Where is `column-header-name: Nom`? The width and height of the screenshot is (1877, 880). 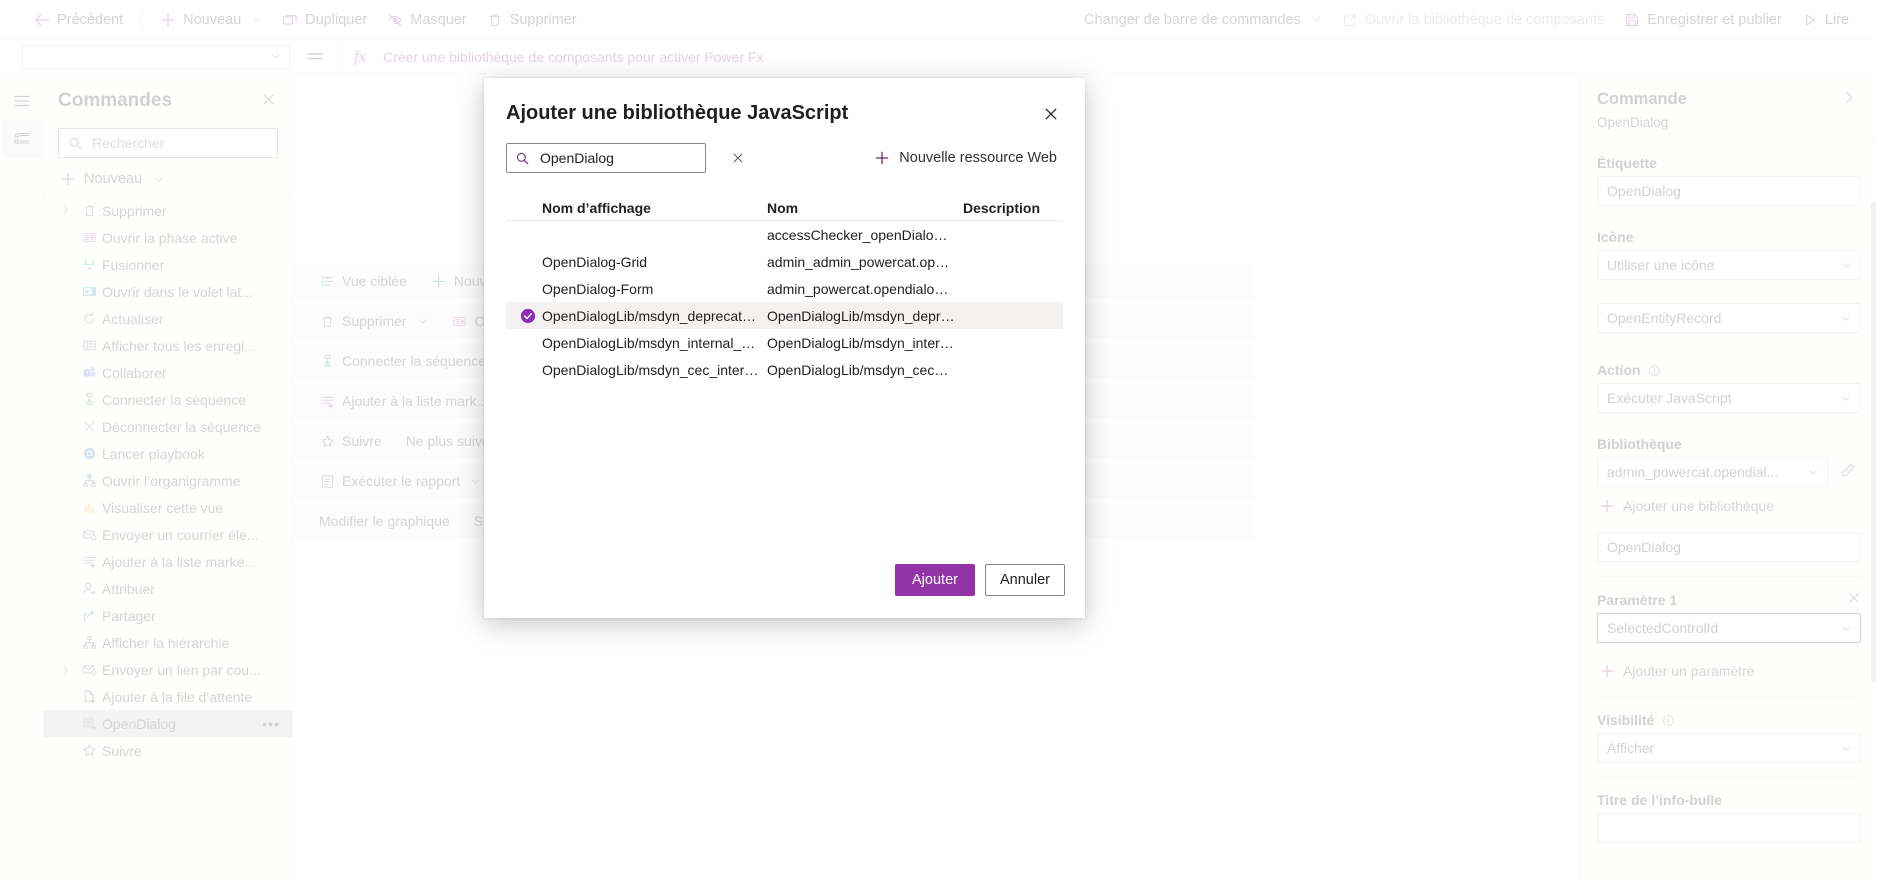 column-header-name: Nom is located at coordinates (783, 207).